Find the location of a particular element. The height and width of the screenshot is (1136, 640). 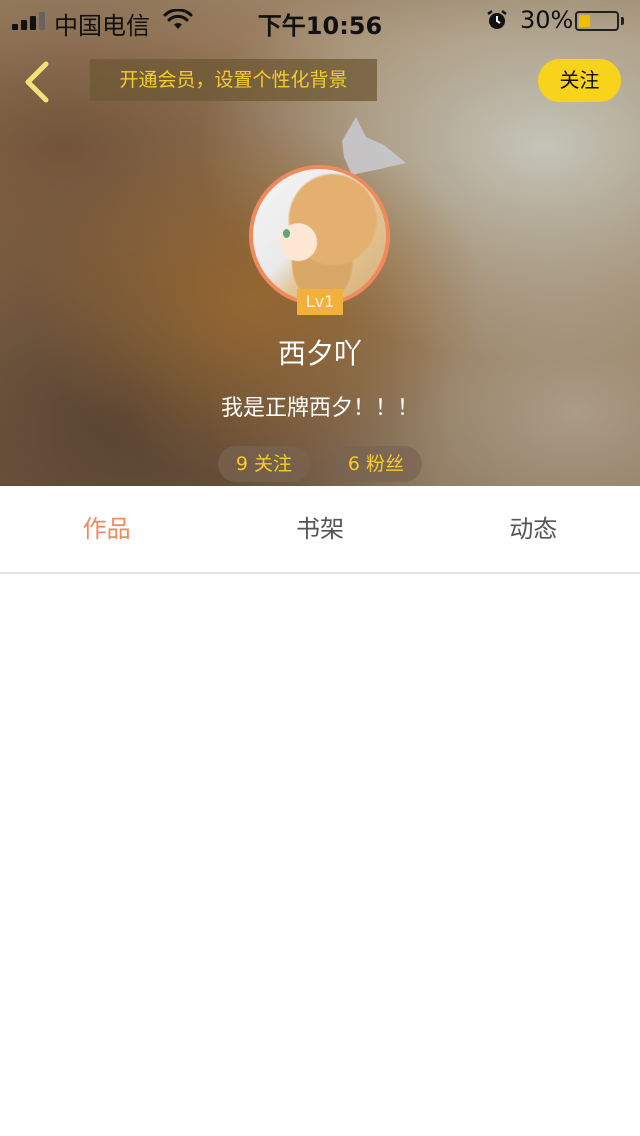

battery-nub is located at coordinates (622, 21).